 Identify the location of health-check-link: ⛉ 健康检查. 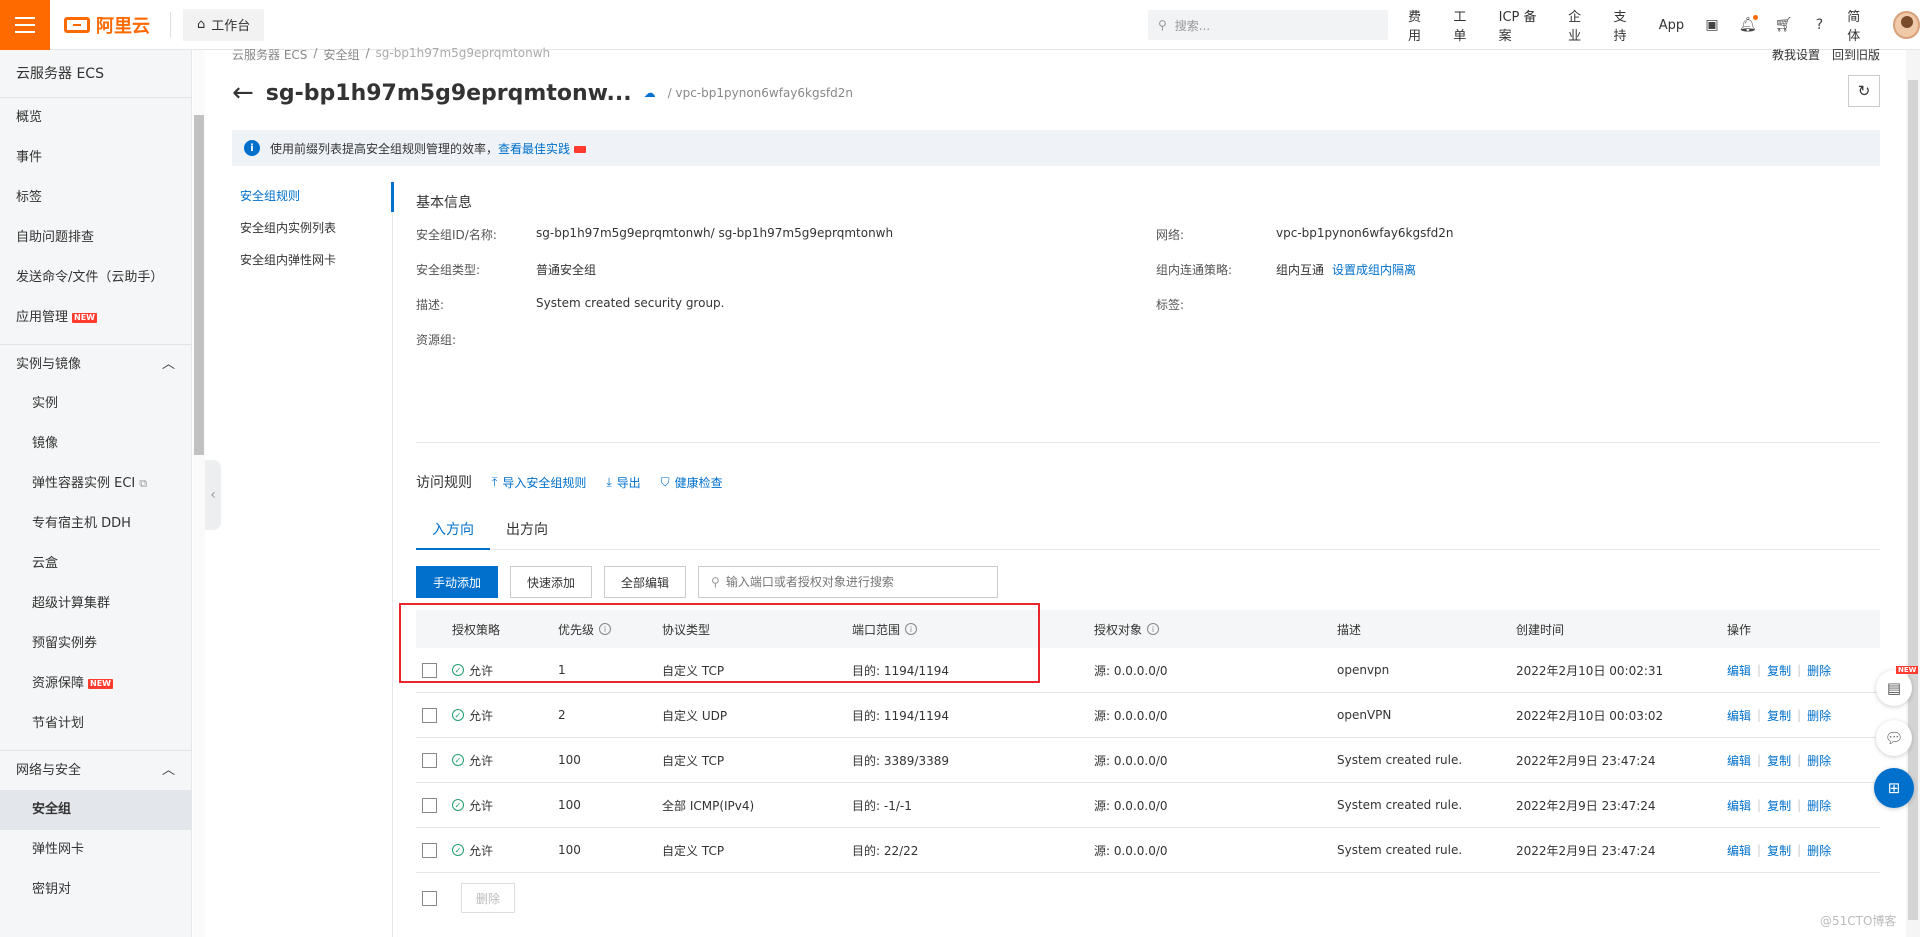
(692, 482).